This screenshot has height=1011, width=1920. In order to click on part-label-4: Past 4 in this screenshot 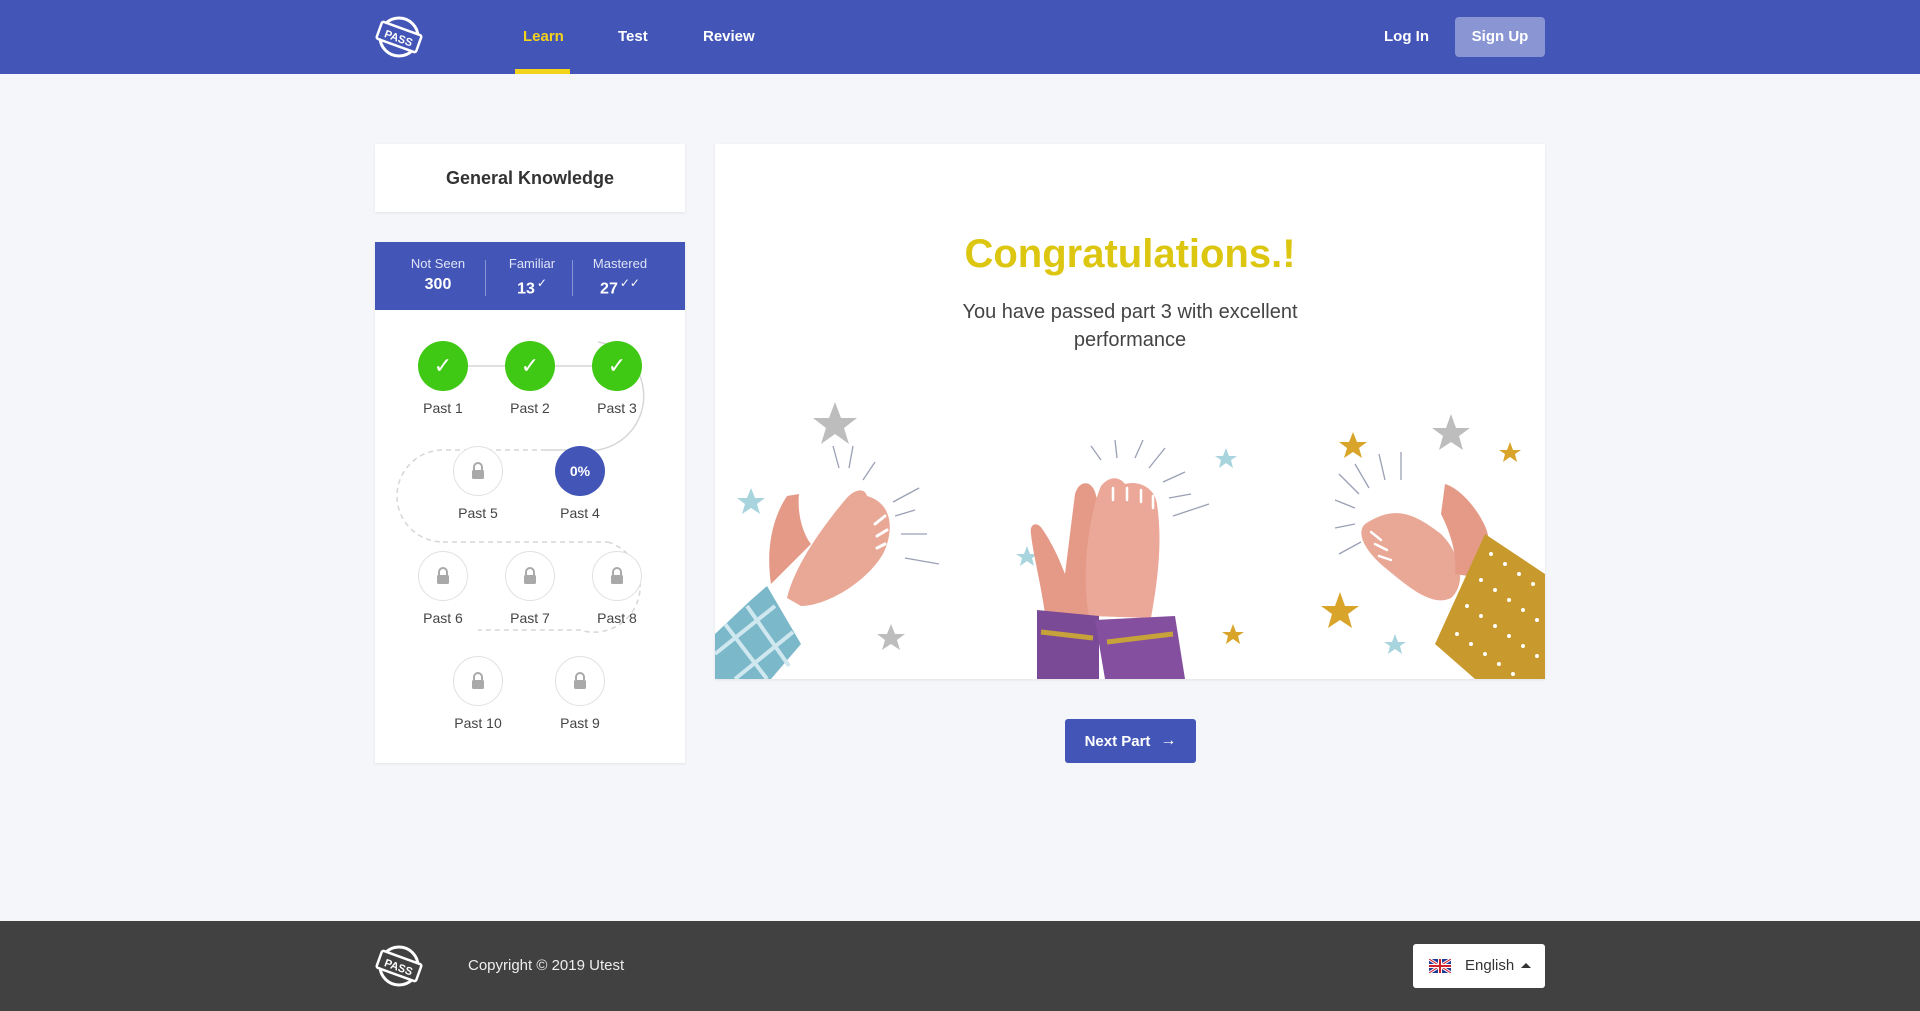, I will do `click(580, 513)`.